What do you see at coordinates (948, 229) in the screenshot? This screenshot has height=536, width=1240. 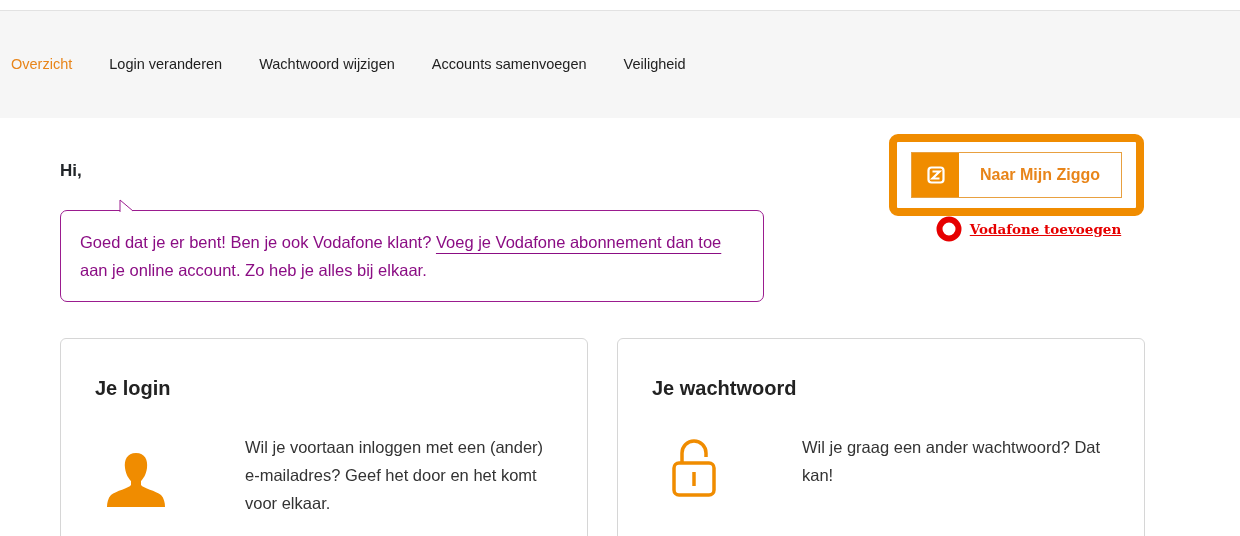 I see `vodafone-ring-icon` at bounding box center [948, 229].